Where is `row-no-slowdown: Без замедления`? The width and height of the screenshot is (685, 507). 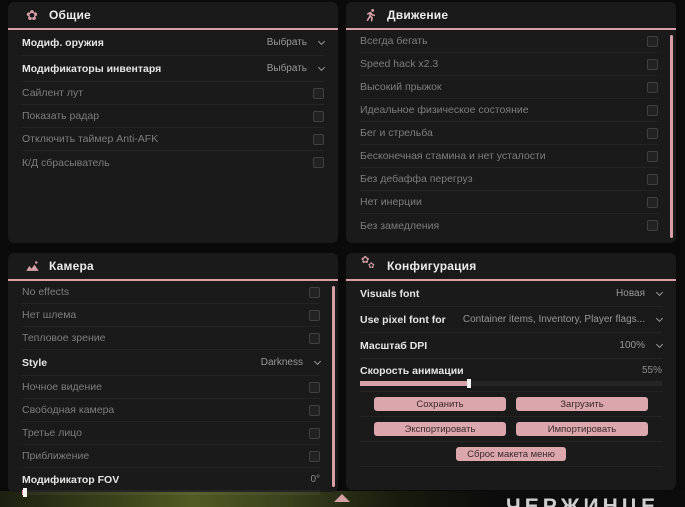
row-no-slowdown: Без замедления is located at coordinates (509, 225).